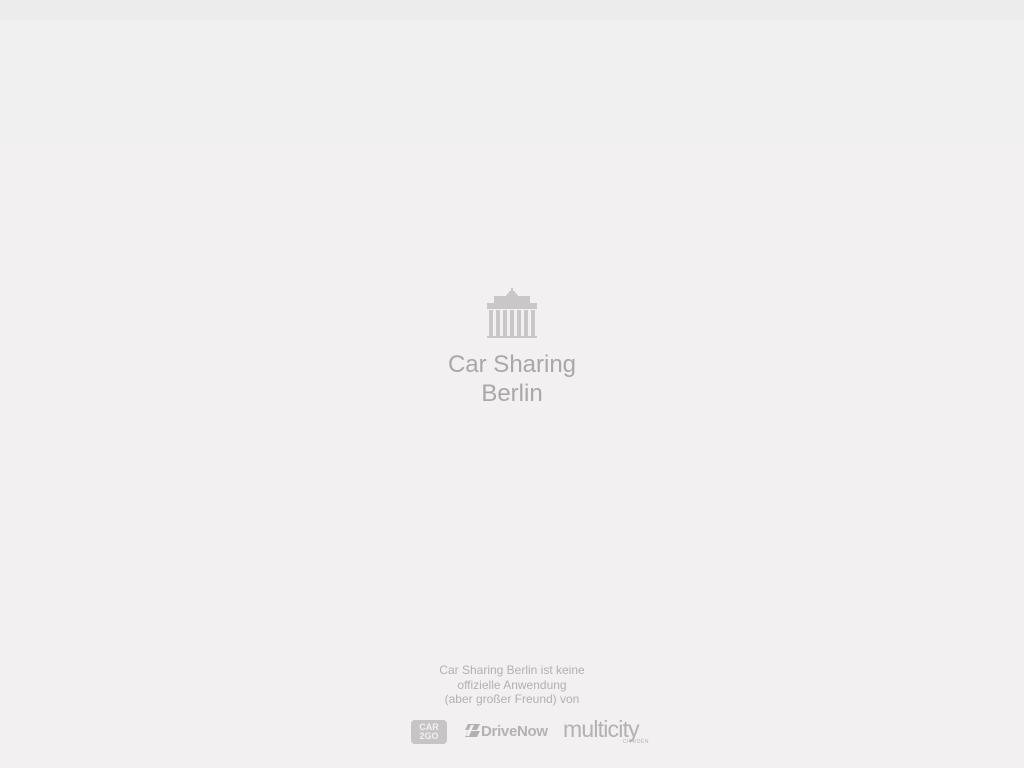 This screenshot has width=1024, height=768. I want to click on car2go-logo-line2: 2GO, so click(429, 736).